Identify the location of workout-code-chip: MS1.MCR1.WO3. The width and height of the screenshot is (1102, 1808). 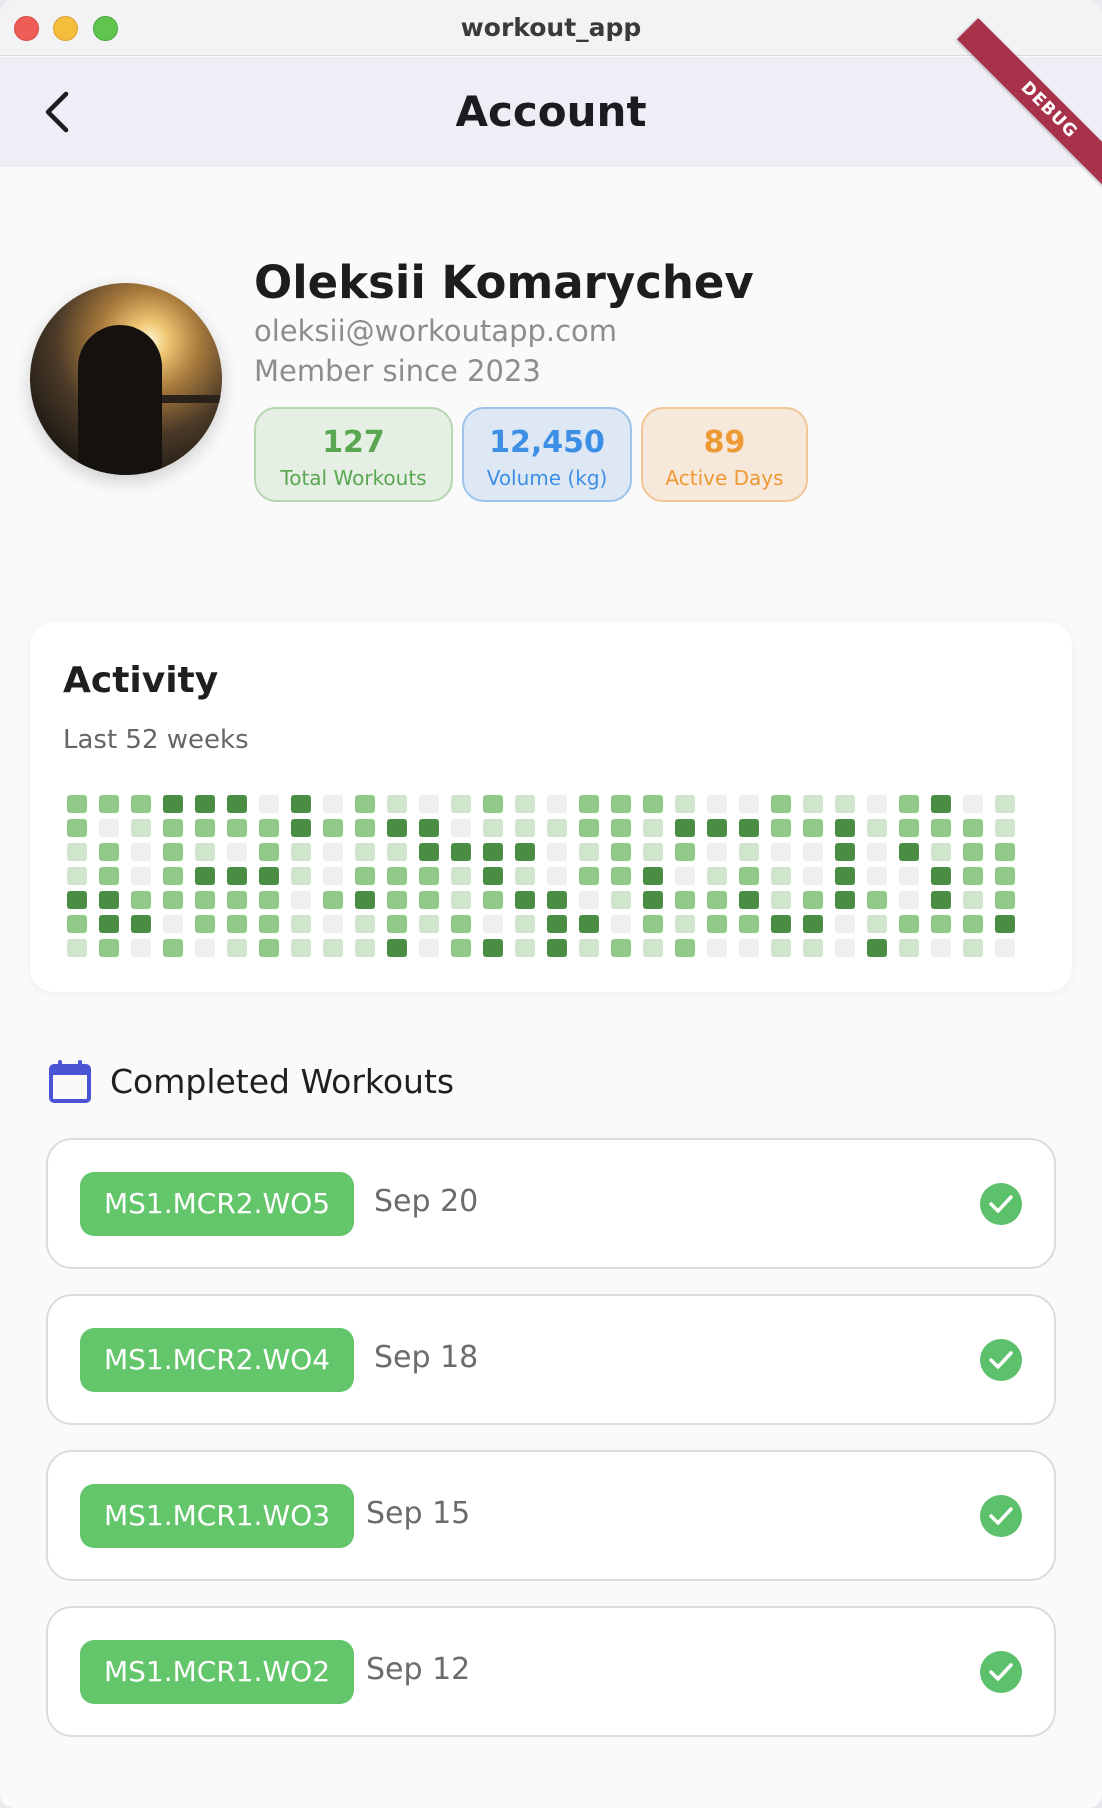
(217, 1516).